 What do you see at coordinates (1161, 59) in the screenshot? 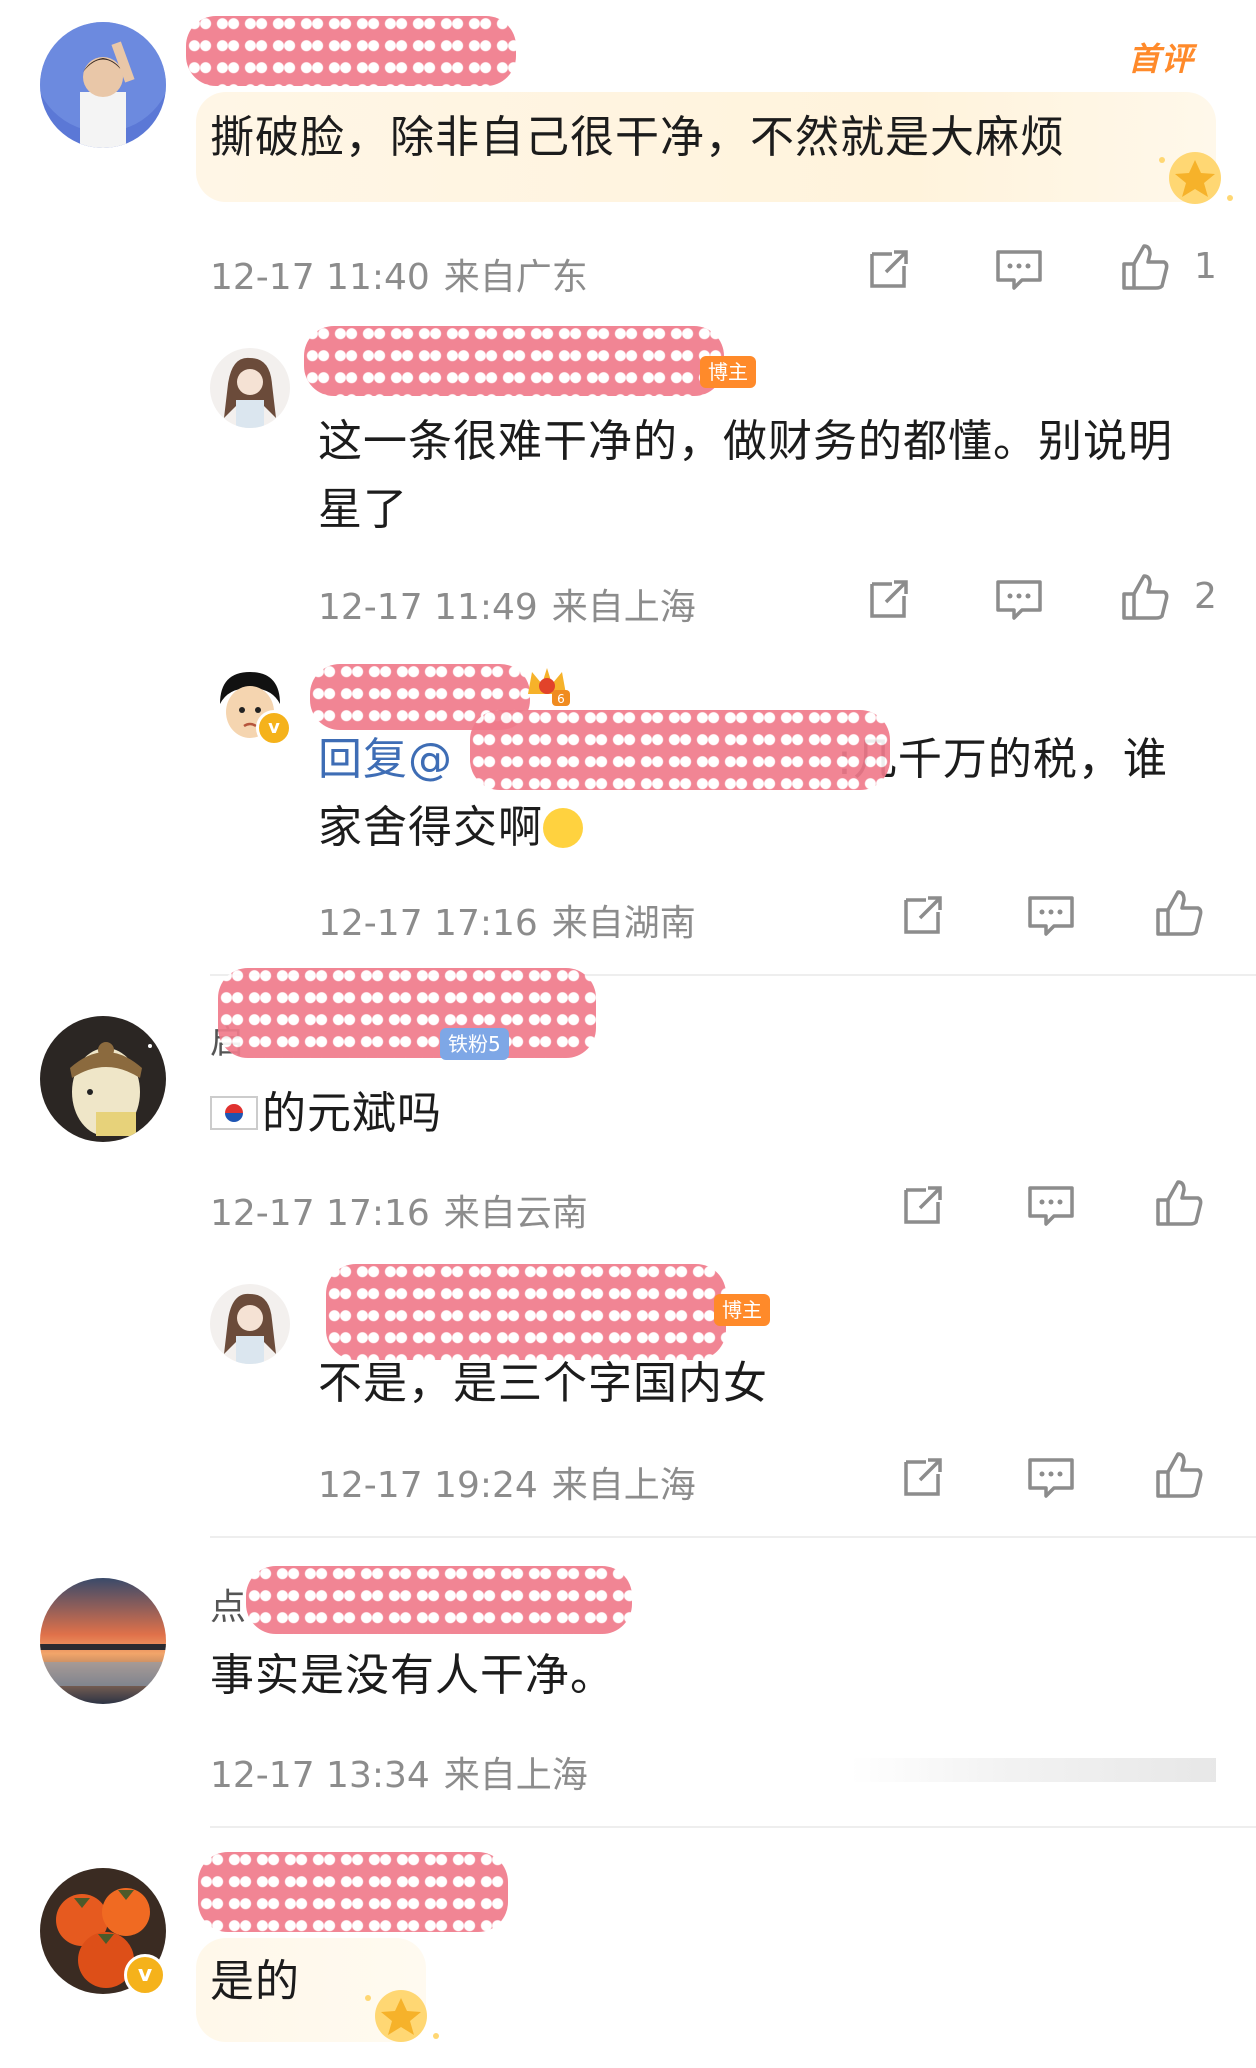
I see `first-comment-badge: 首评` at bounding box center [1161, 59].